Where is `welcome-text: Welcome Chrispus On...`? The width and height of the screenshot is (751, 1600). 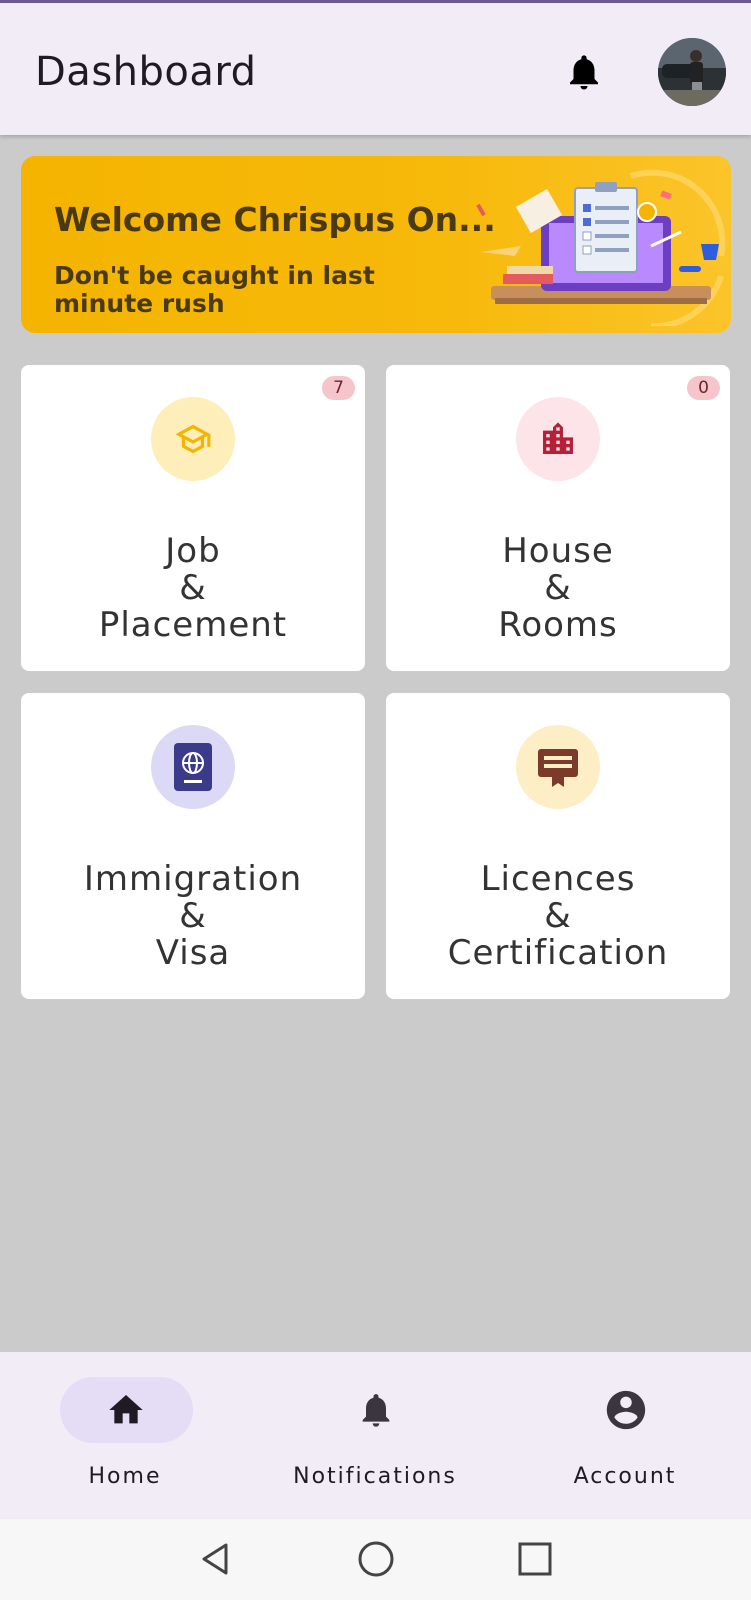 welcome-text: Welcome Chrispus On... is located at coordinates (275, 219).